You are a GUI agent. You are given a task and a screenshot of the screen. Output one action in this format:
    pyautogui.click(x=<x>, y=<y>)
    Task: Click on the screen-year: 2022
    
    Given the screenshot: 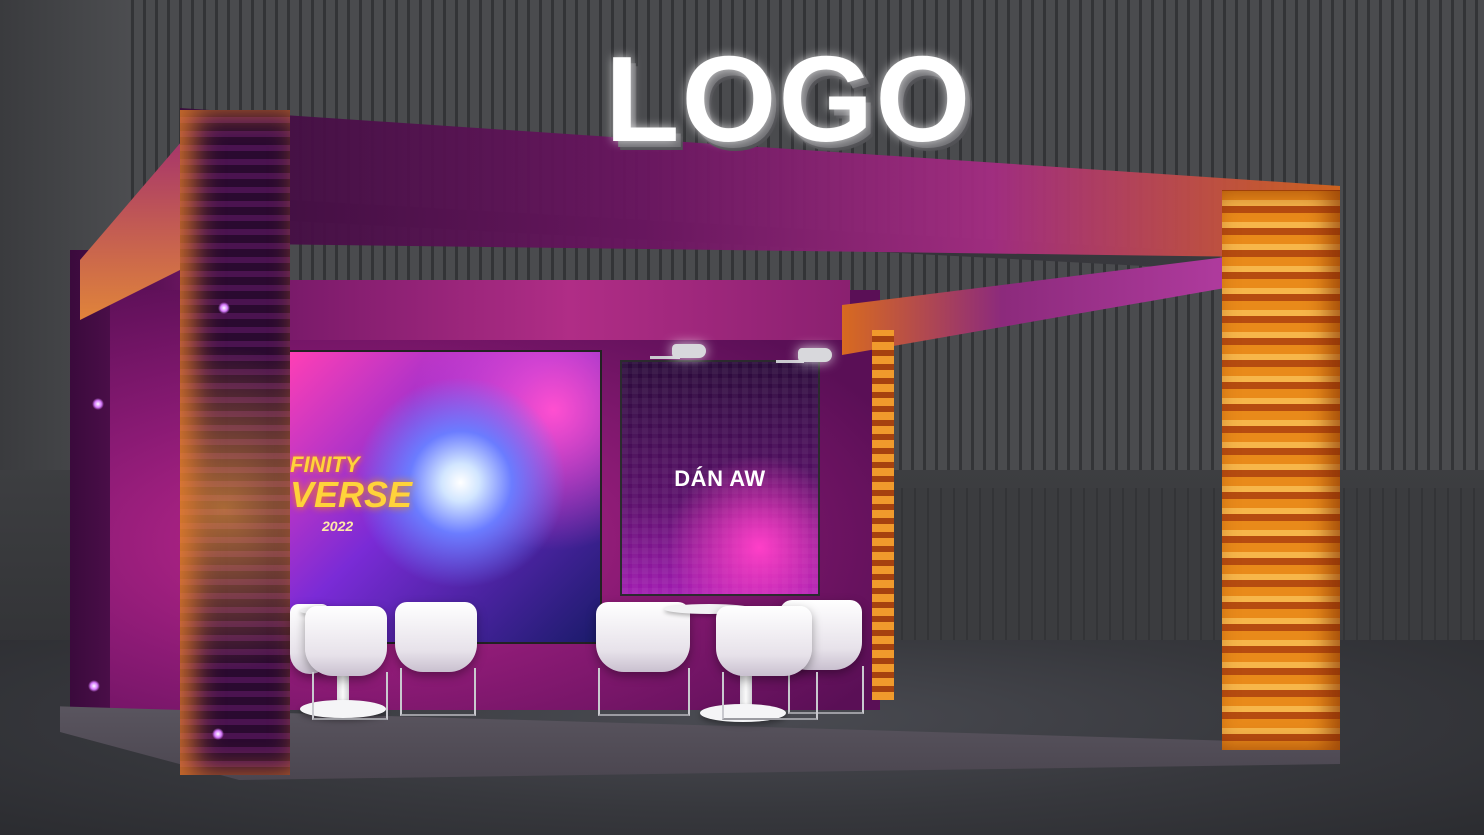 What is the action you would take?
    pyautogui.click(x=338, y=526)
    